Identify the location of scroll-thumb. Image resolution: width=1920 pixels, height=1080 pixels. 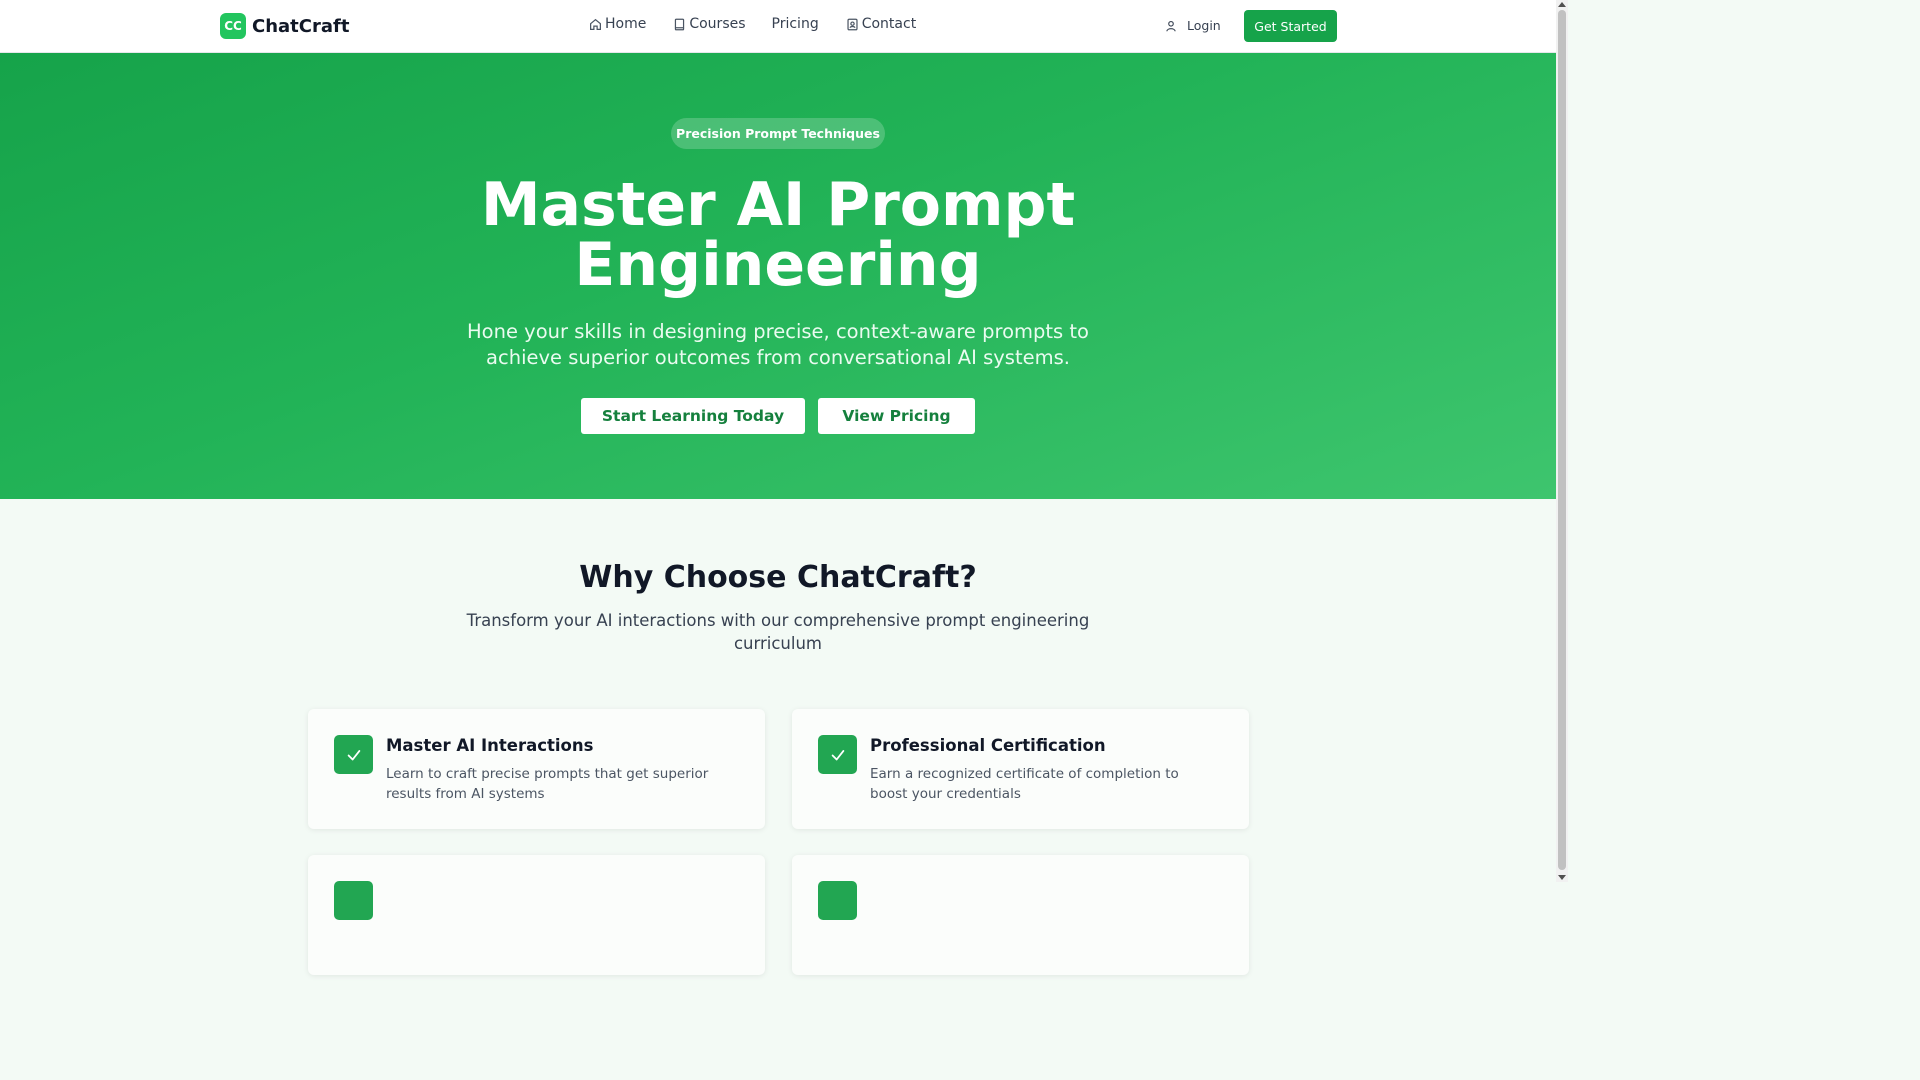
(1562, 440).